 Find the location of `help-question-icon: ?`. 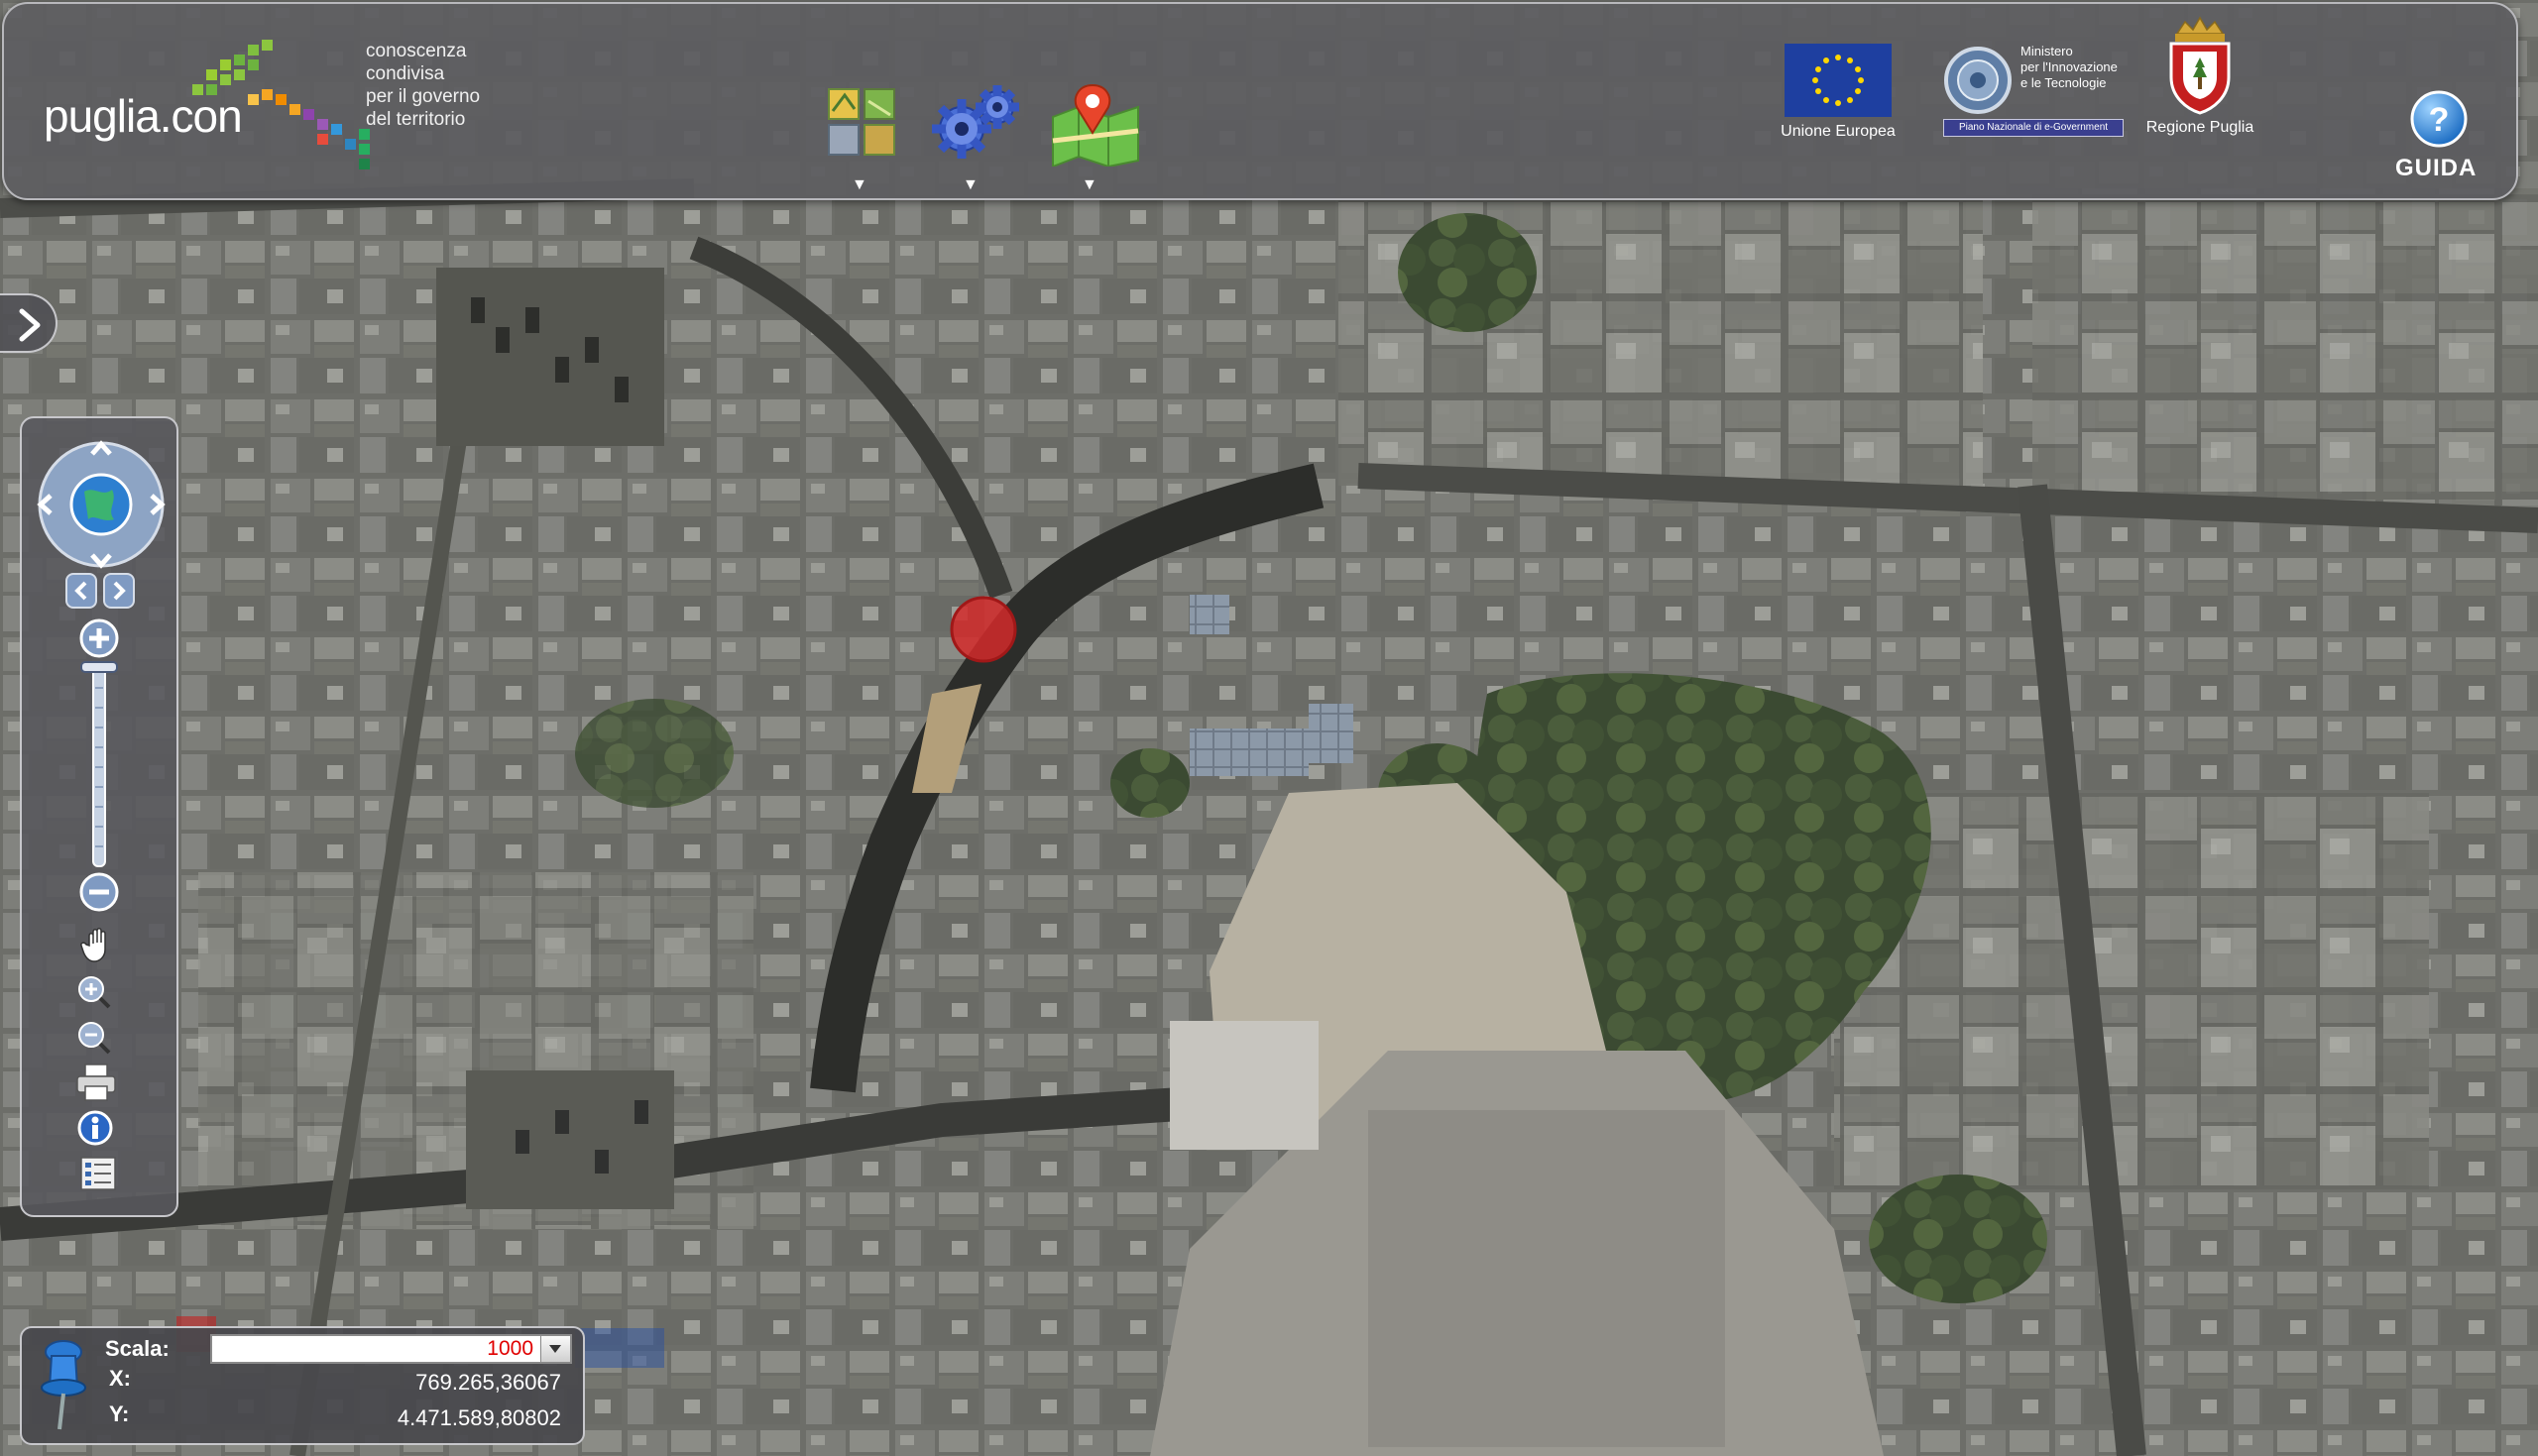

help-question-icon: ? is located at coordinates (2439, 119).